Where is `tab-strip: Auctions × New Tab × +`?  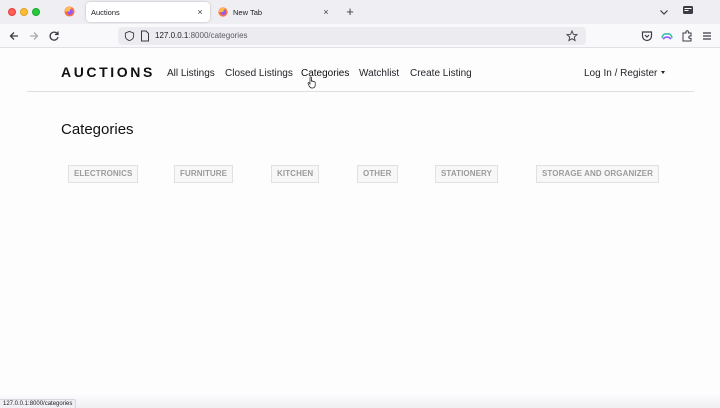
tab-strip: Auctions × New Tab × + is located at coordinates (360, 12).